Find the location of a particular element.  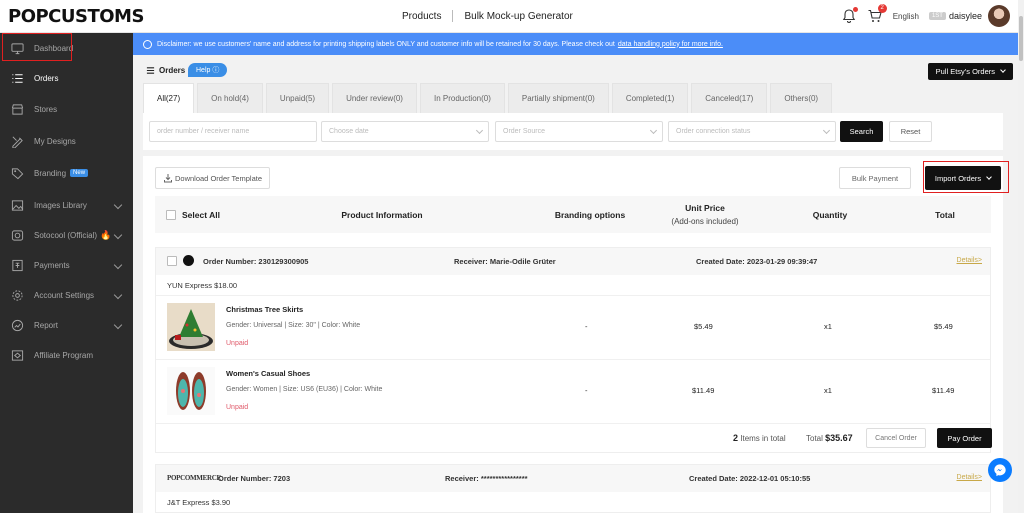

tab-all: All(27) is located at coordinates (169, 98).